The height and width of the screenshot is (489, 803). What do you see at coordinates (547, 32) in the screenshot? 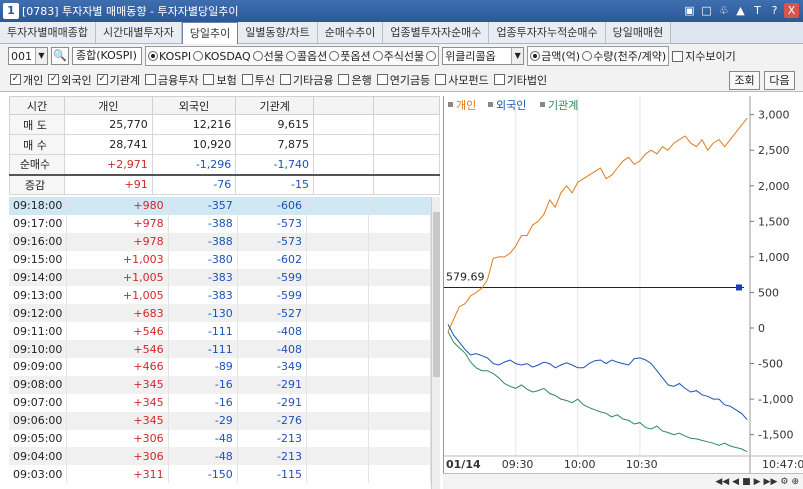
I see `tab-sector-cumulative: 업종투자자누적순매수` at bounding box center [547, 32].